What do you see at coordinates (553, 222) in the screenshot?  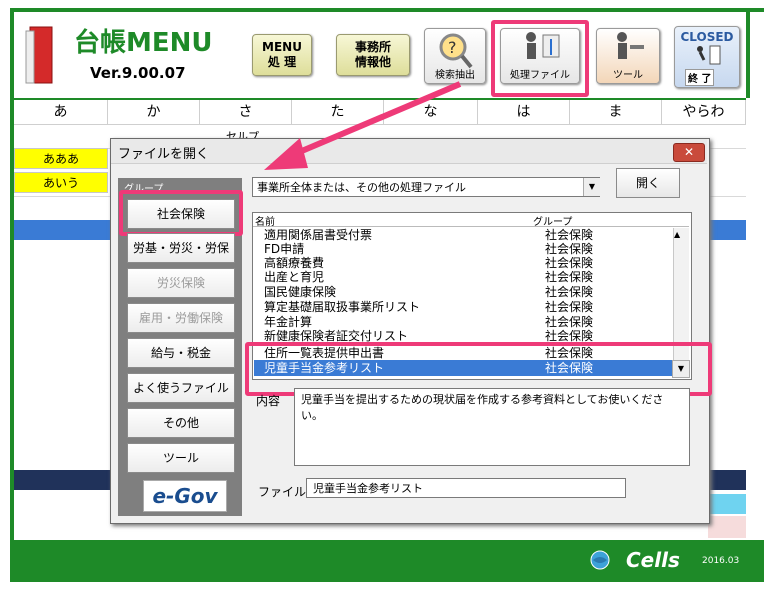 I see `list-header-group: グループ` at bounding box center [553, 222].